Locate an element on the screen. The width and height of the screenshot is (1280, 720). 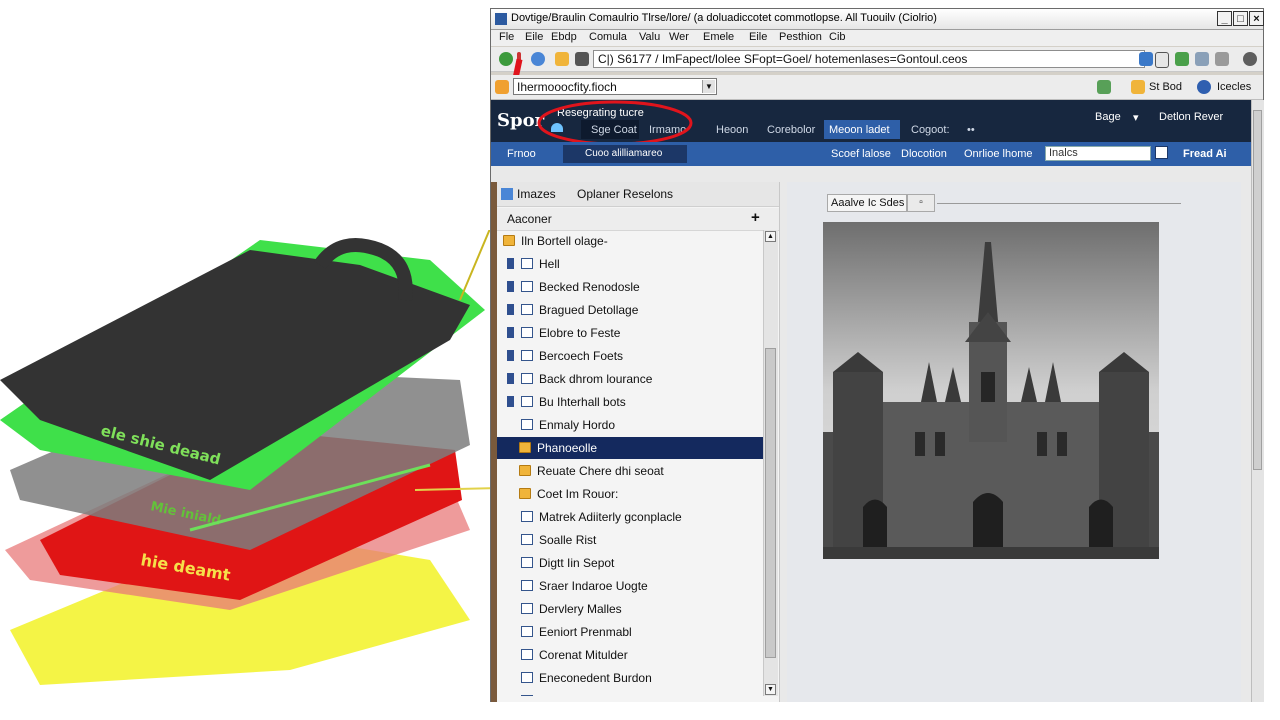
tools-label: Icecles is located at coordinates (1234, 87).